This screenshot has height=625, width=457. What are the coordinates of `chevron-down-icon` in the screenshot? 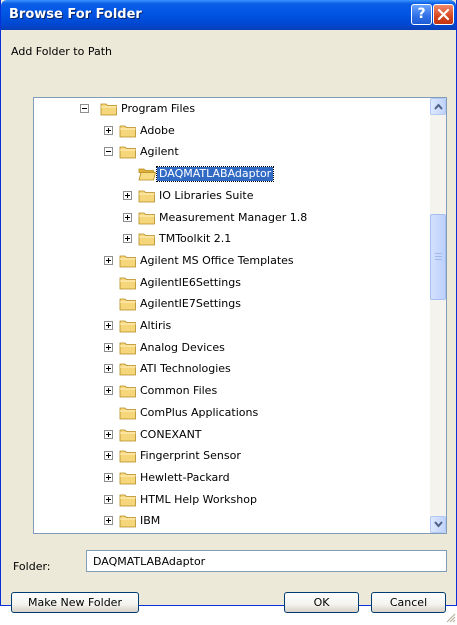 It's located at (438, 524).